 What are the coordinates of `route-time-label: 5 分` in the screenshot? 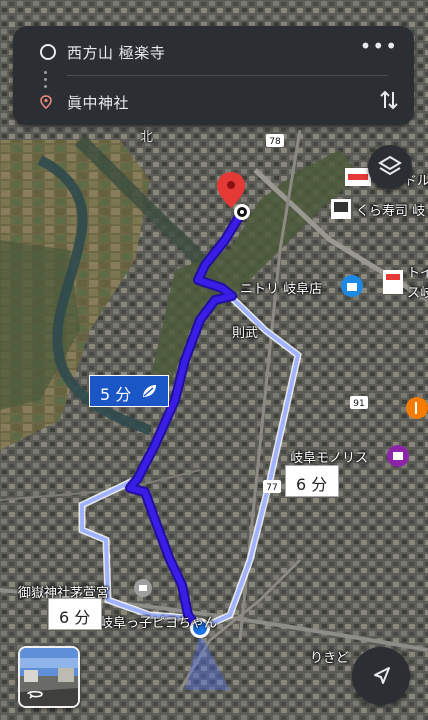 It's located at (116, 394).